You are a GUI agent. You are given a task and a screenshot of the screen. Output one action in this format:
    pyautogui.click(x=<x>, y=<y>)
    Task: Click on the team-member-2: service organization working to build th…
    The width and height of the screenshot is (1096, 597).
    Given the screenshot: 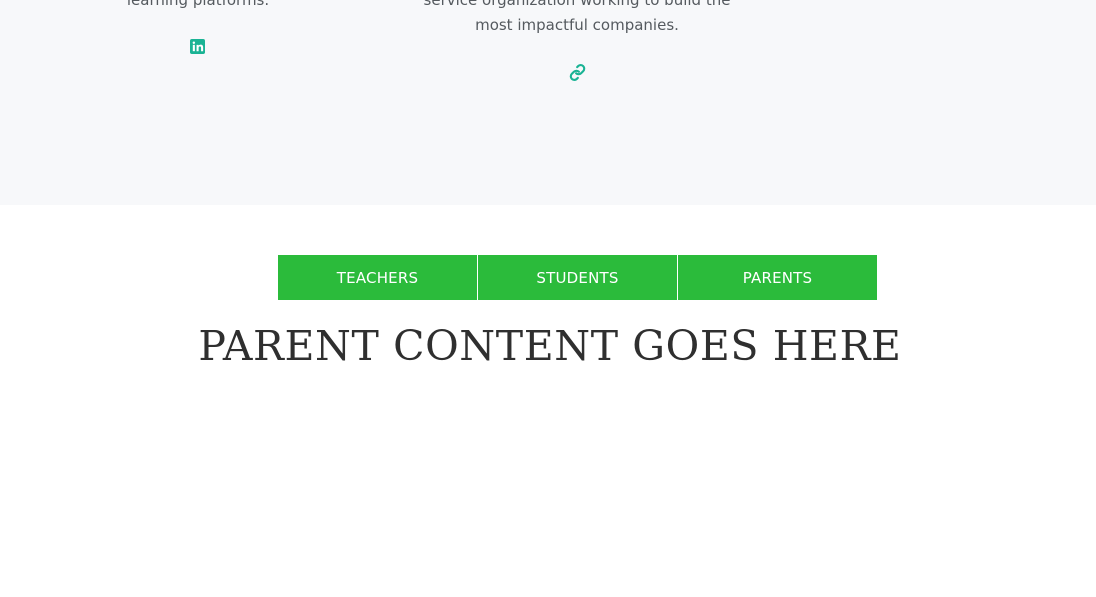 What is the action you would take?
    pyautogui.click(x=577, y=19)
    